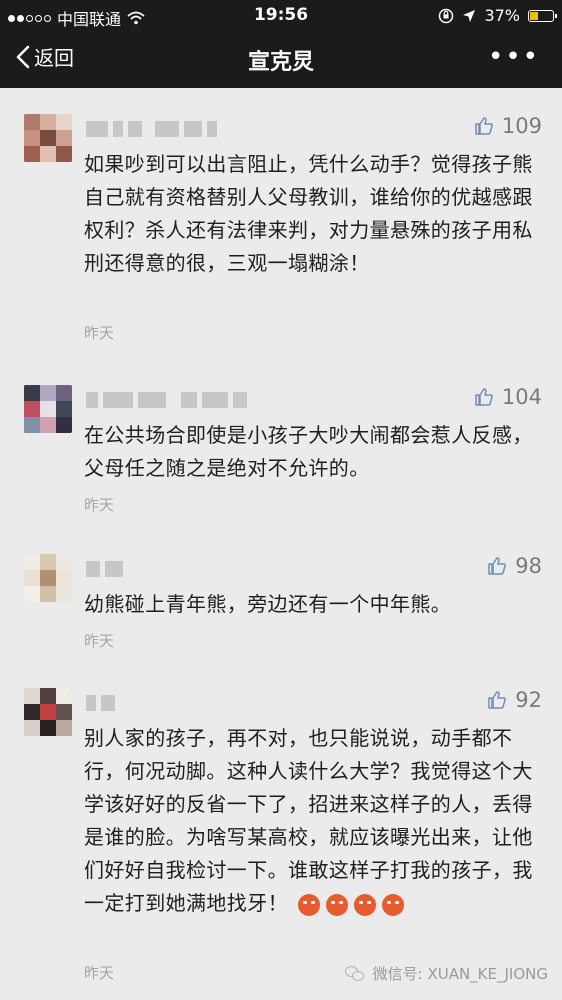 The image size is (562, 1000). Describe the element at coordinates (528, 700) in the screenshot. I see `like-count: 92` at that location.